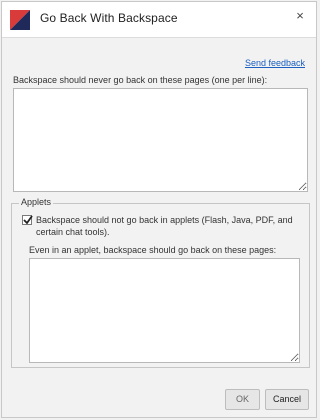 This screenshot has width=320, height=420. What do you see at coordinates (36, 202) in the screenshot?
I see `applets-legend: Applets` at bounding box center [36, 202].